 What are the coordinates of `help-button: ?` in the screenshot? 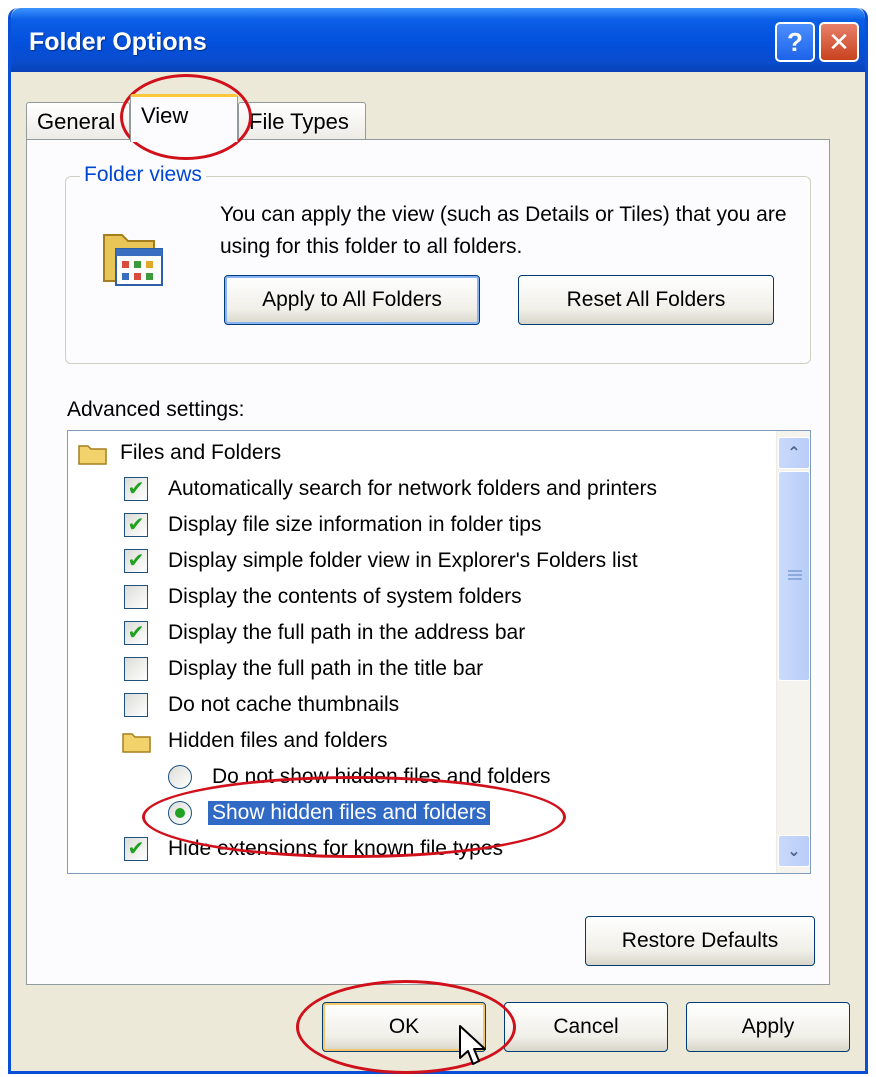 It's located at (795, 42).